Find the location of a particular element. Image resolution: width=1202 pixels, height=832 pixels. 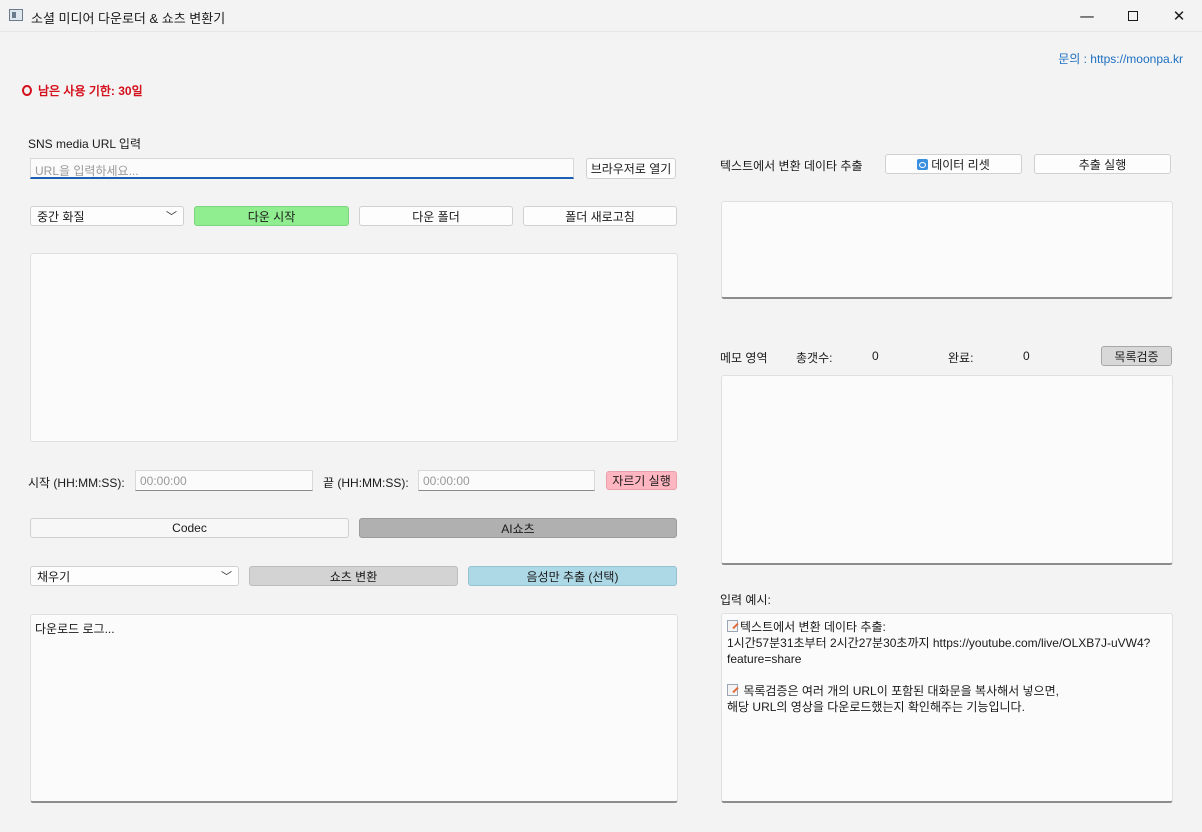

remaining-usage: 남은 사용 기한: 30일 is located at coordinates (82, 90).